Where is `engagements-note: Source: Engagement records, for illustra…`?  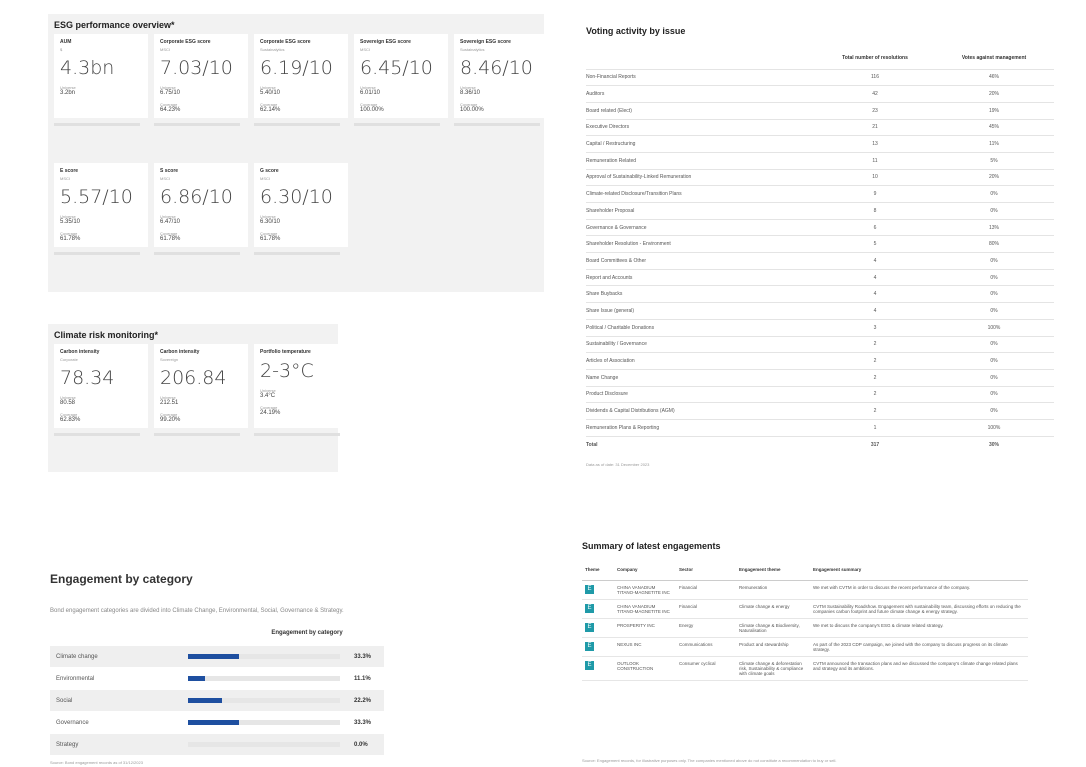
engagements-note: Source: Engagement records, for illustra… is located at coordinates (709, 760).